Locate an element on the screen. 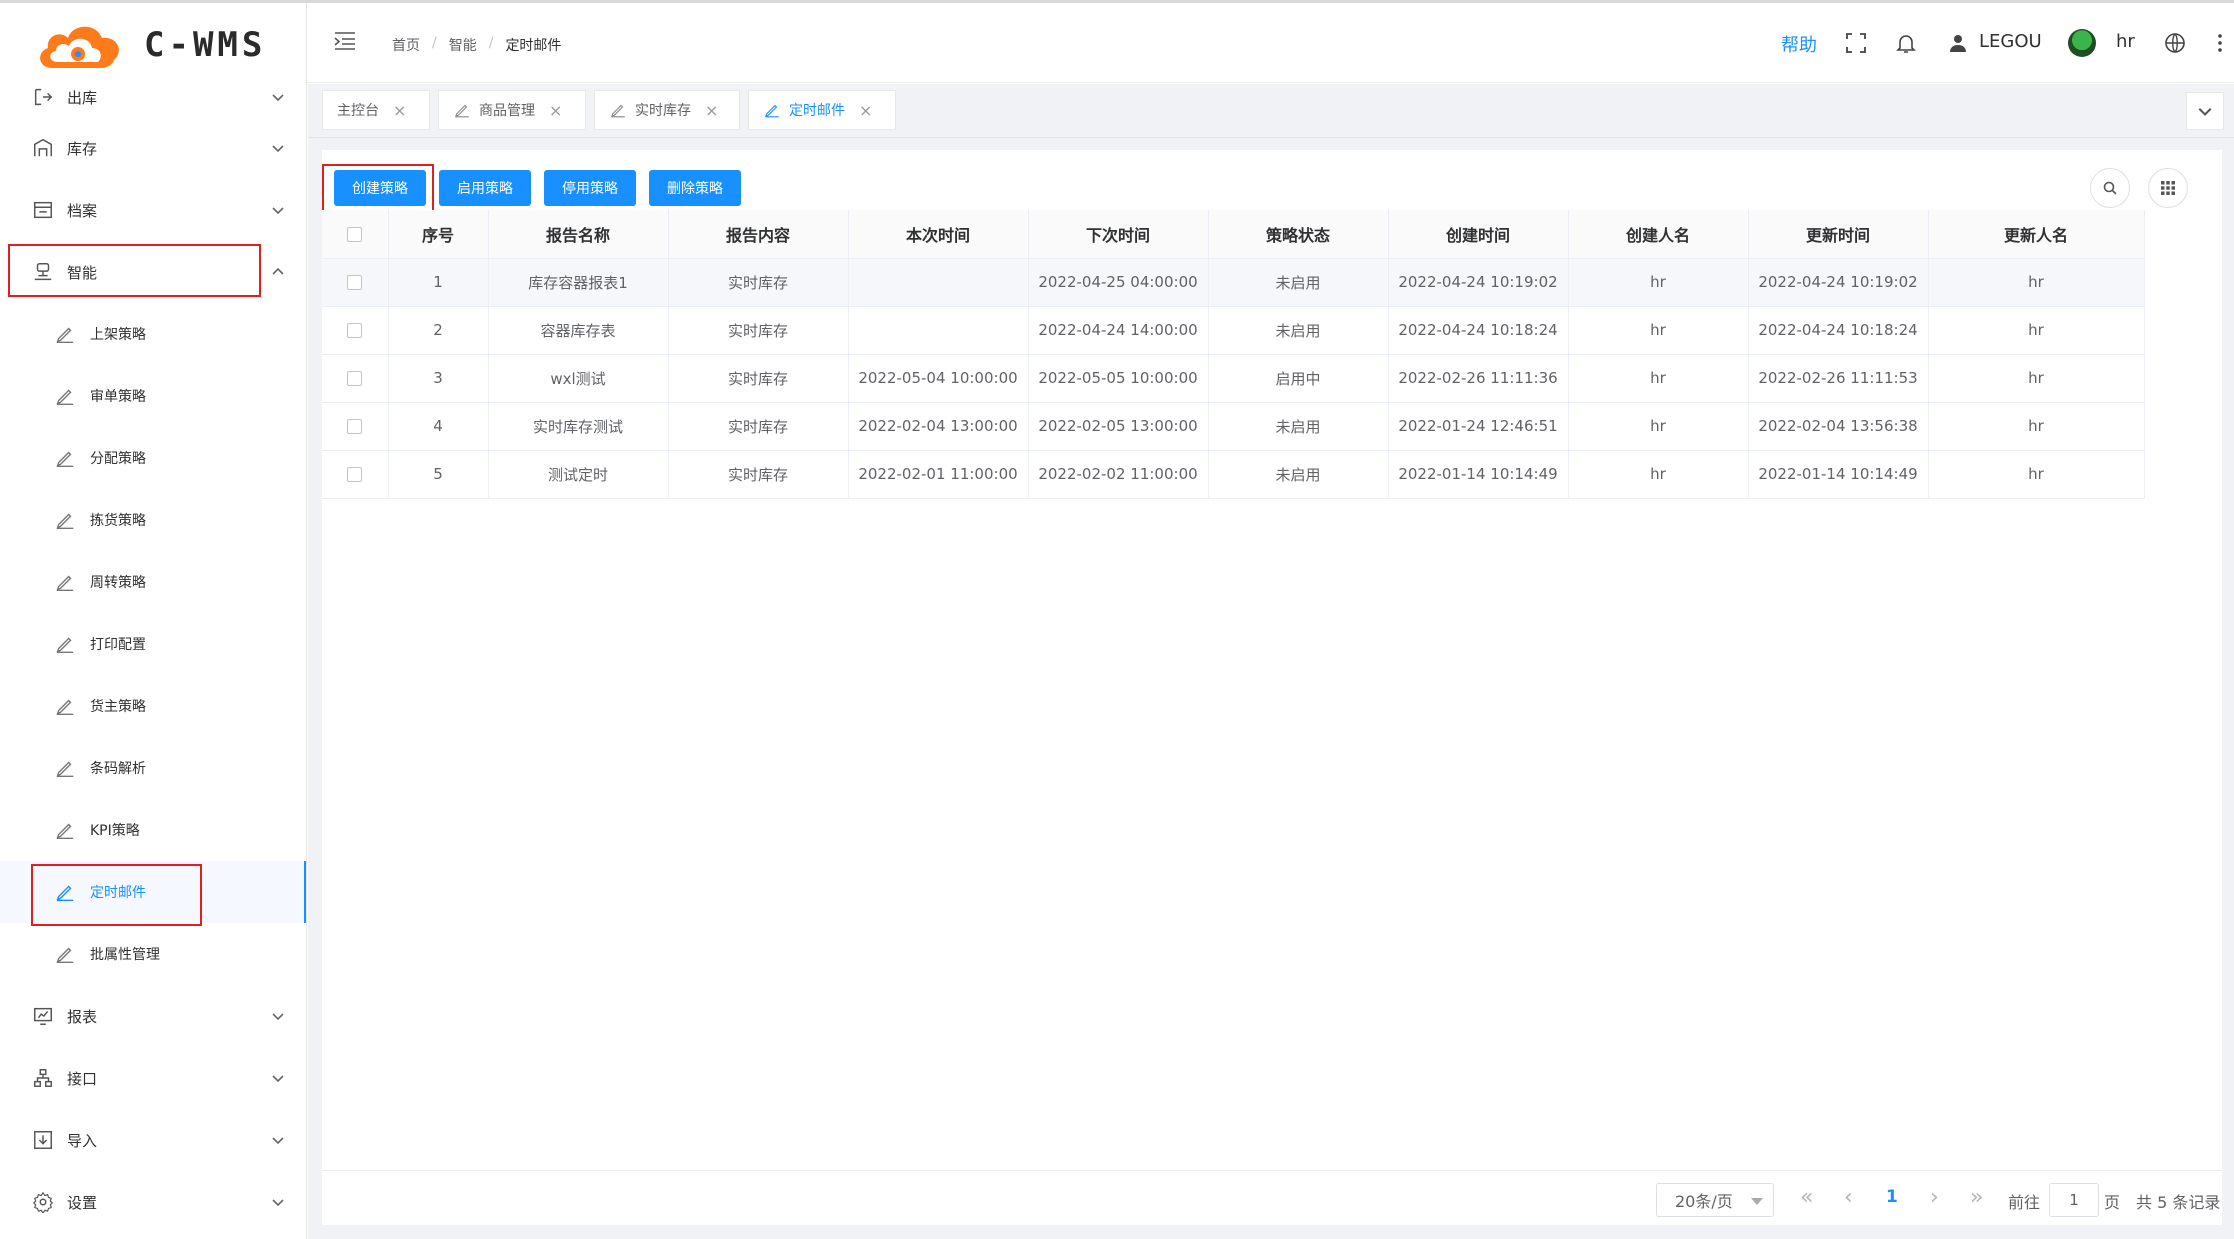 This screenshot has width=2234, height=1239. first-page-icon: « is located at coordinates (1806, 1197).